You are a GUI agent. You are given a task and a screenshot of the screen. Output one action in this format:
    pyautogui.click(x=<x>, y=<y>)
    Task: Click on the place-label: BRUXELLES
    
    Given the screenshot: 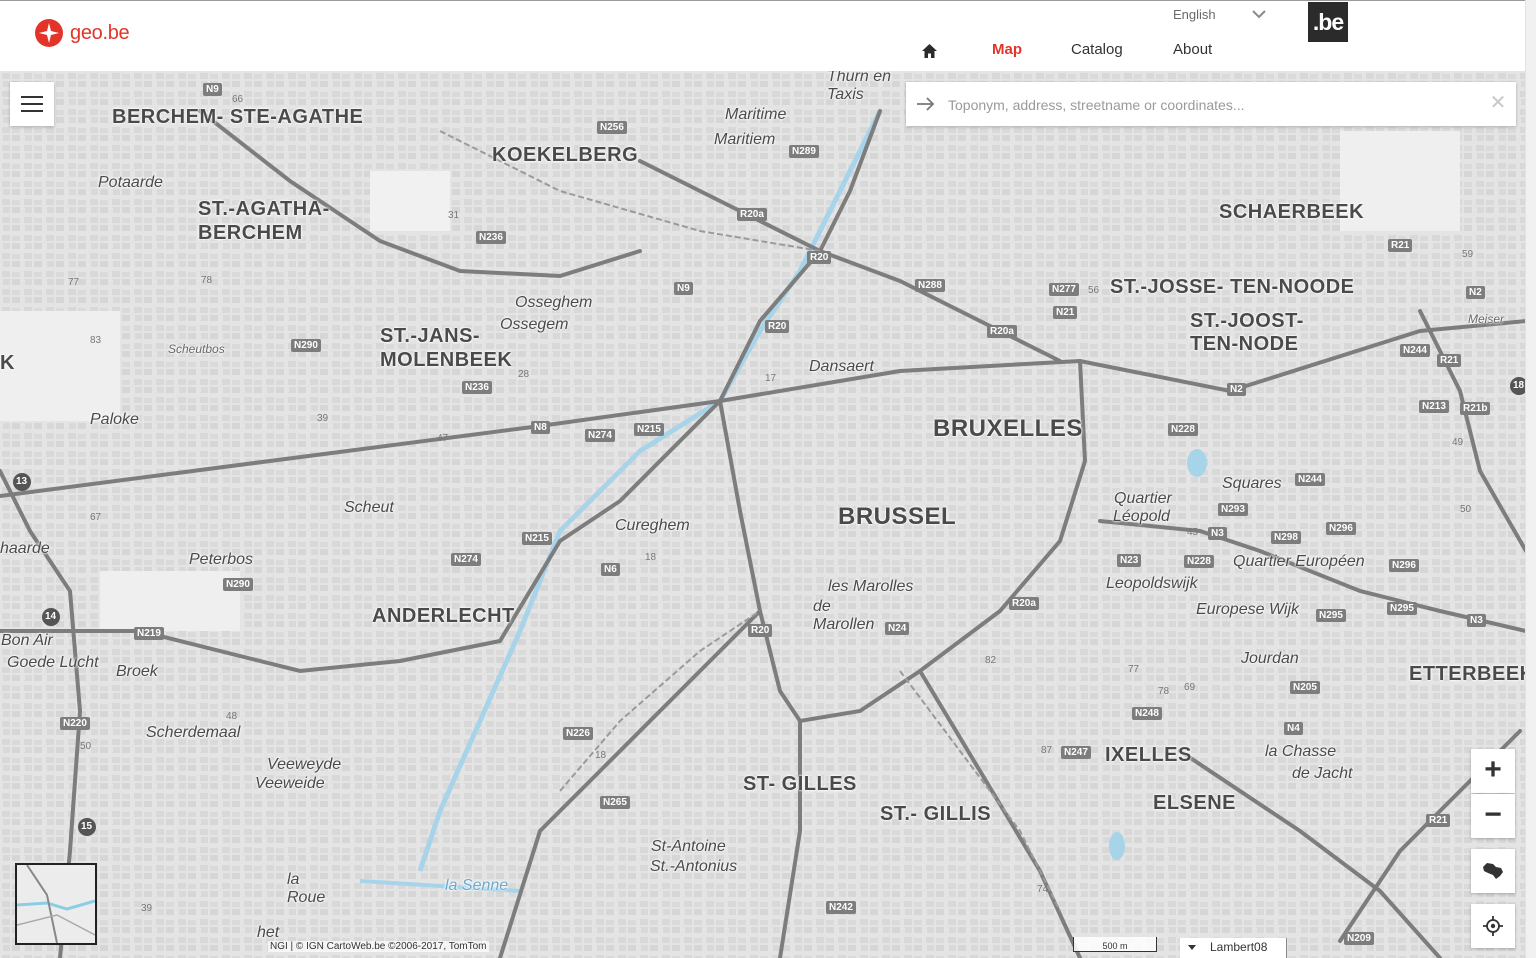 What is the action you would take?
    pyautogui.click(x=1008, y=428)
    